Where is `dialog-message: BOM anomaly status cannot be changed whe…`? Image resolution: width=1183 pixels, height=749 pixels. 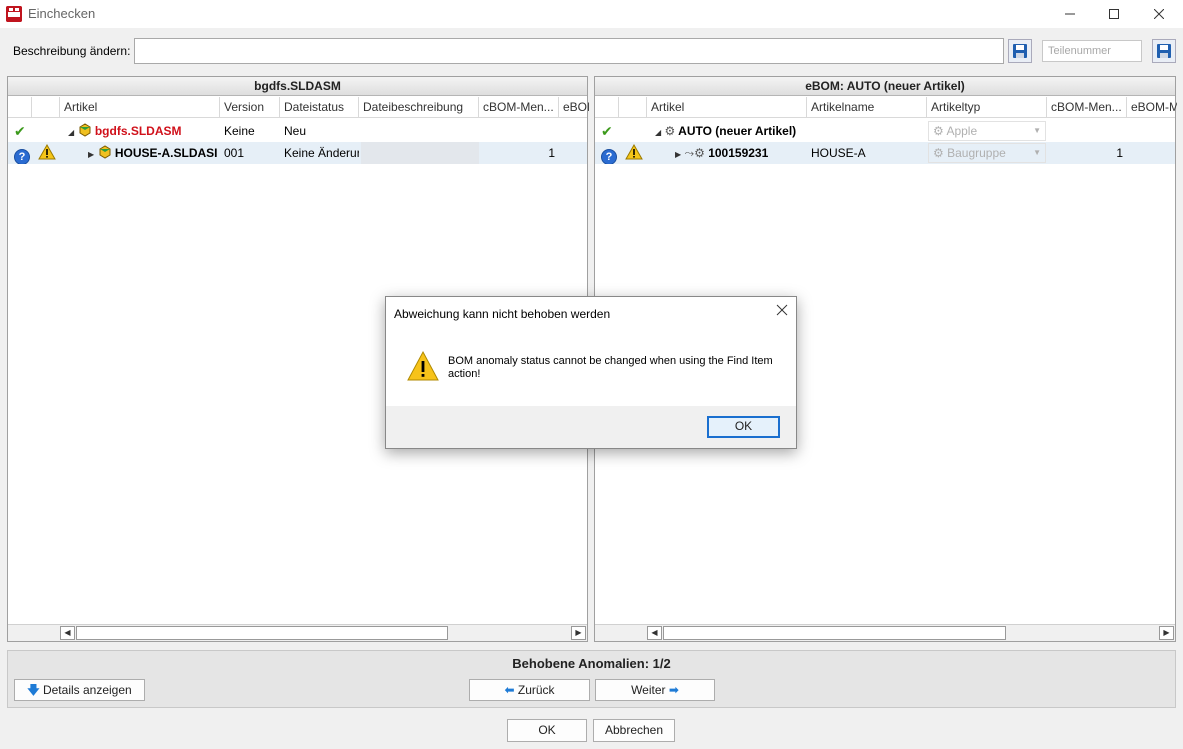
dialog-message: BOM anomaly status cannot be changed whe… is located at coordinates (610, 367).